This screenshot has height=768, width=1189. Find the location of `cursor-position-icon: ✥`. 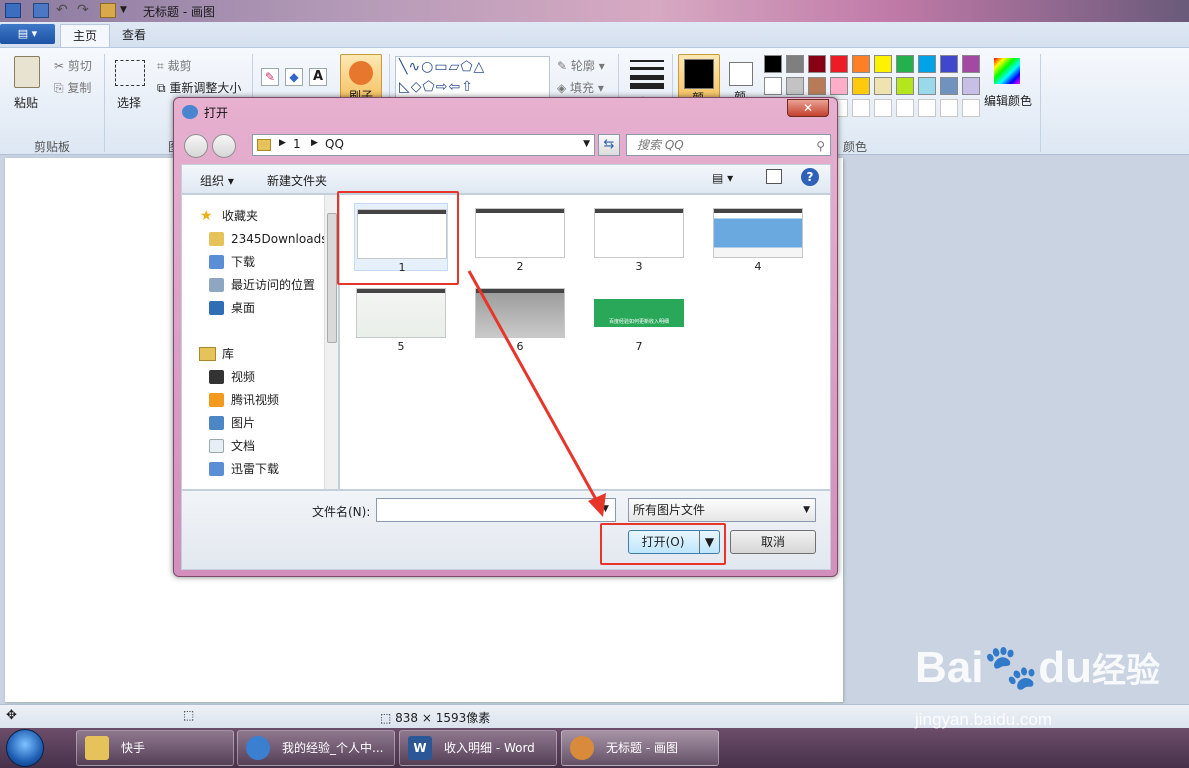

cursor-position-icon: ✥ is located at coordinates (11, 715).